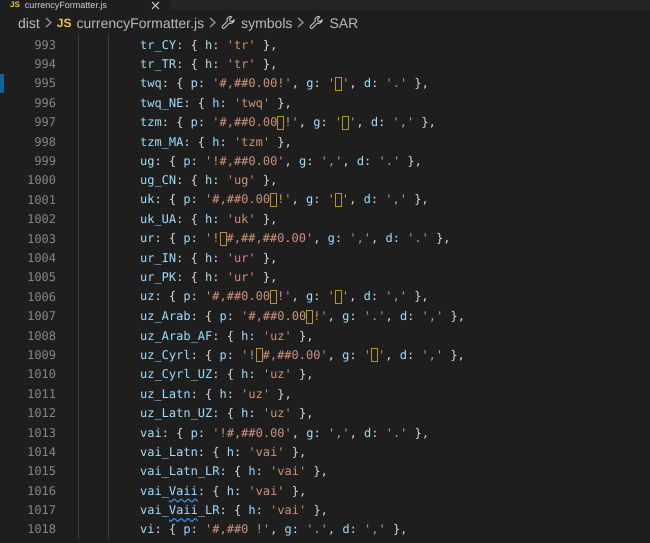 This screenshot has height=543, width=650. What do you see at coordinates (41, 297) in the screenshot?
I see `line-number: 1006` at bounding box center [41, 297].